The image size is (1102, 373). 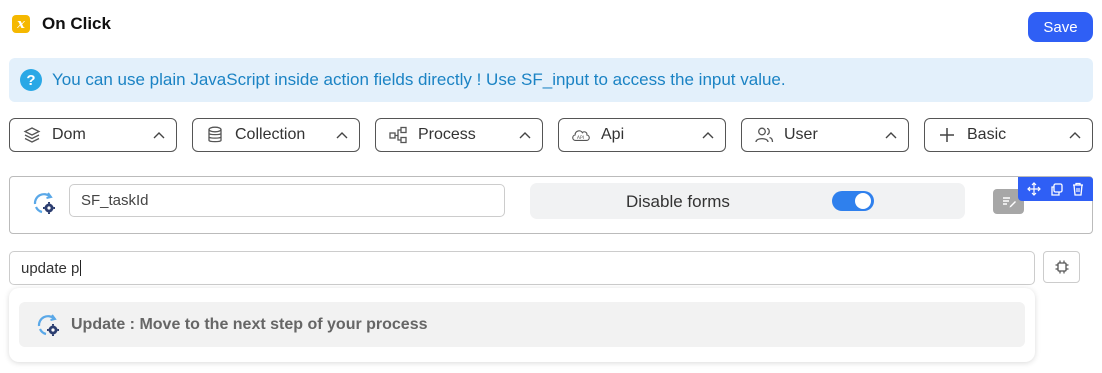 I want to click on page-title: On Click, so click(x=76, y=23).